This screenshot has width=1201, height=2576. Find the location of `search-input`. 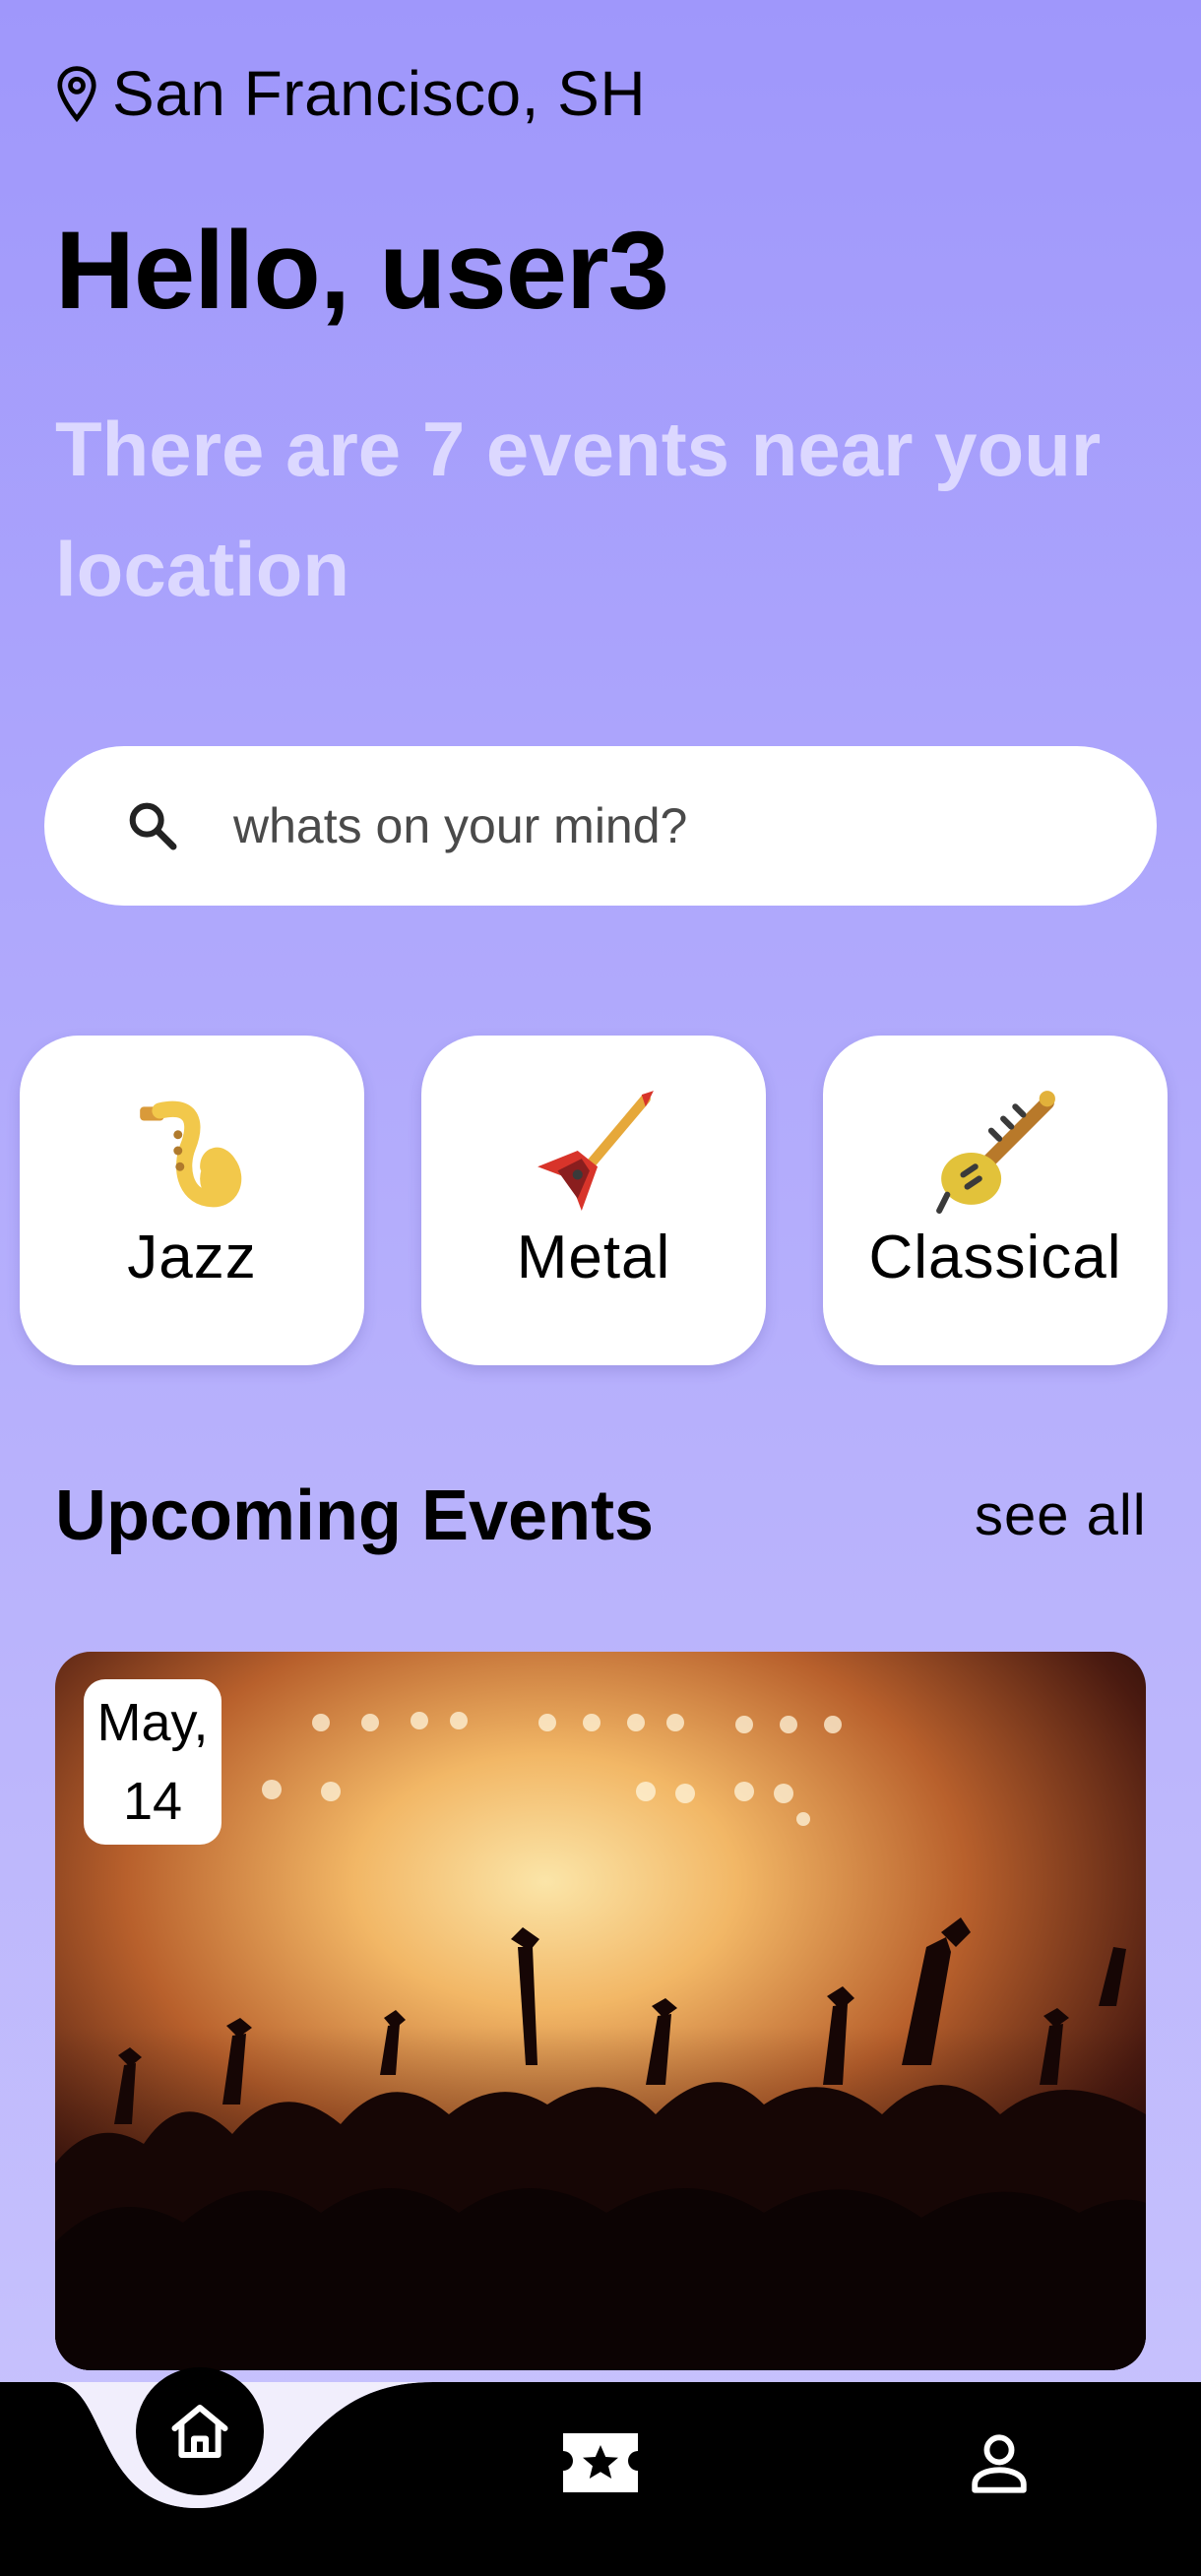

search-input is located at coordinates (676, 826).